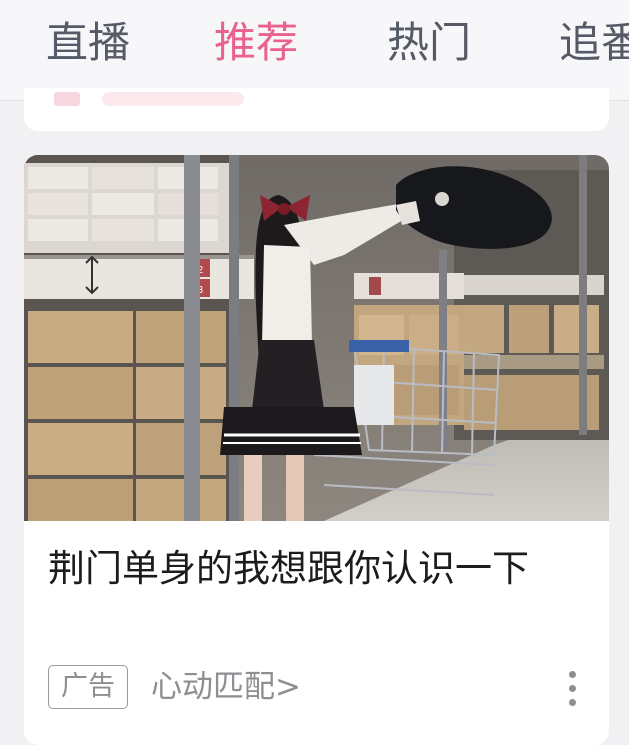 Image resolution: width=629 pixels, height=745 pixels. What do you see at coordinates (226, 687) in the screenshot?
I see `source-link: 心动匹配>` at bounding box center [226, 687].